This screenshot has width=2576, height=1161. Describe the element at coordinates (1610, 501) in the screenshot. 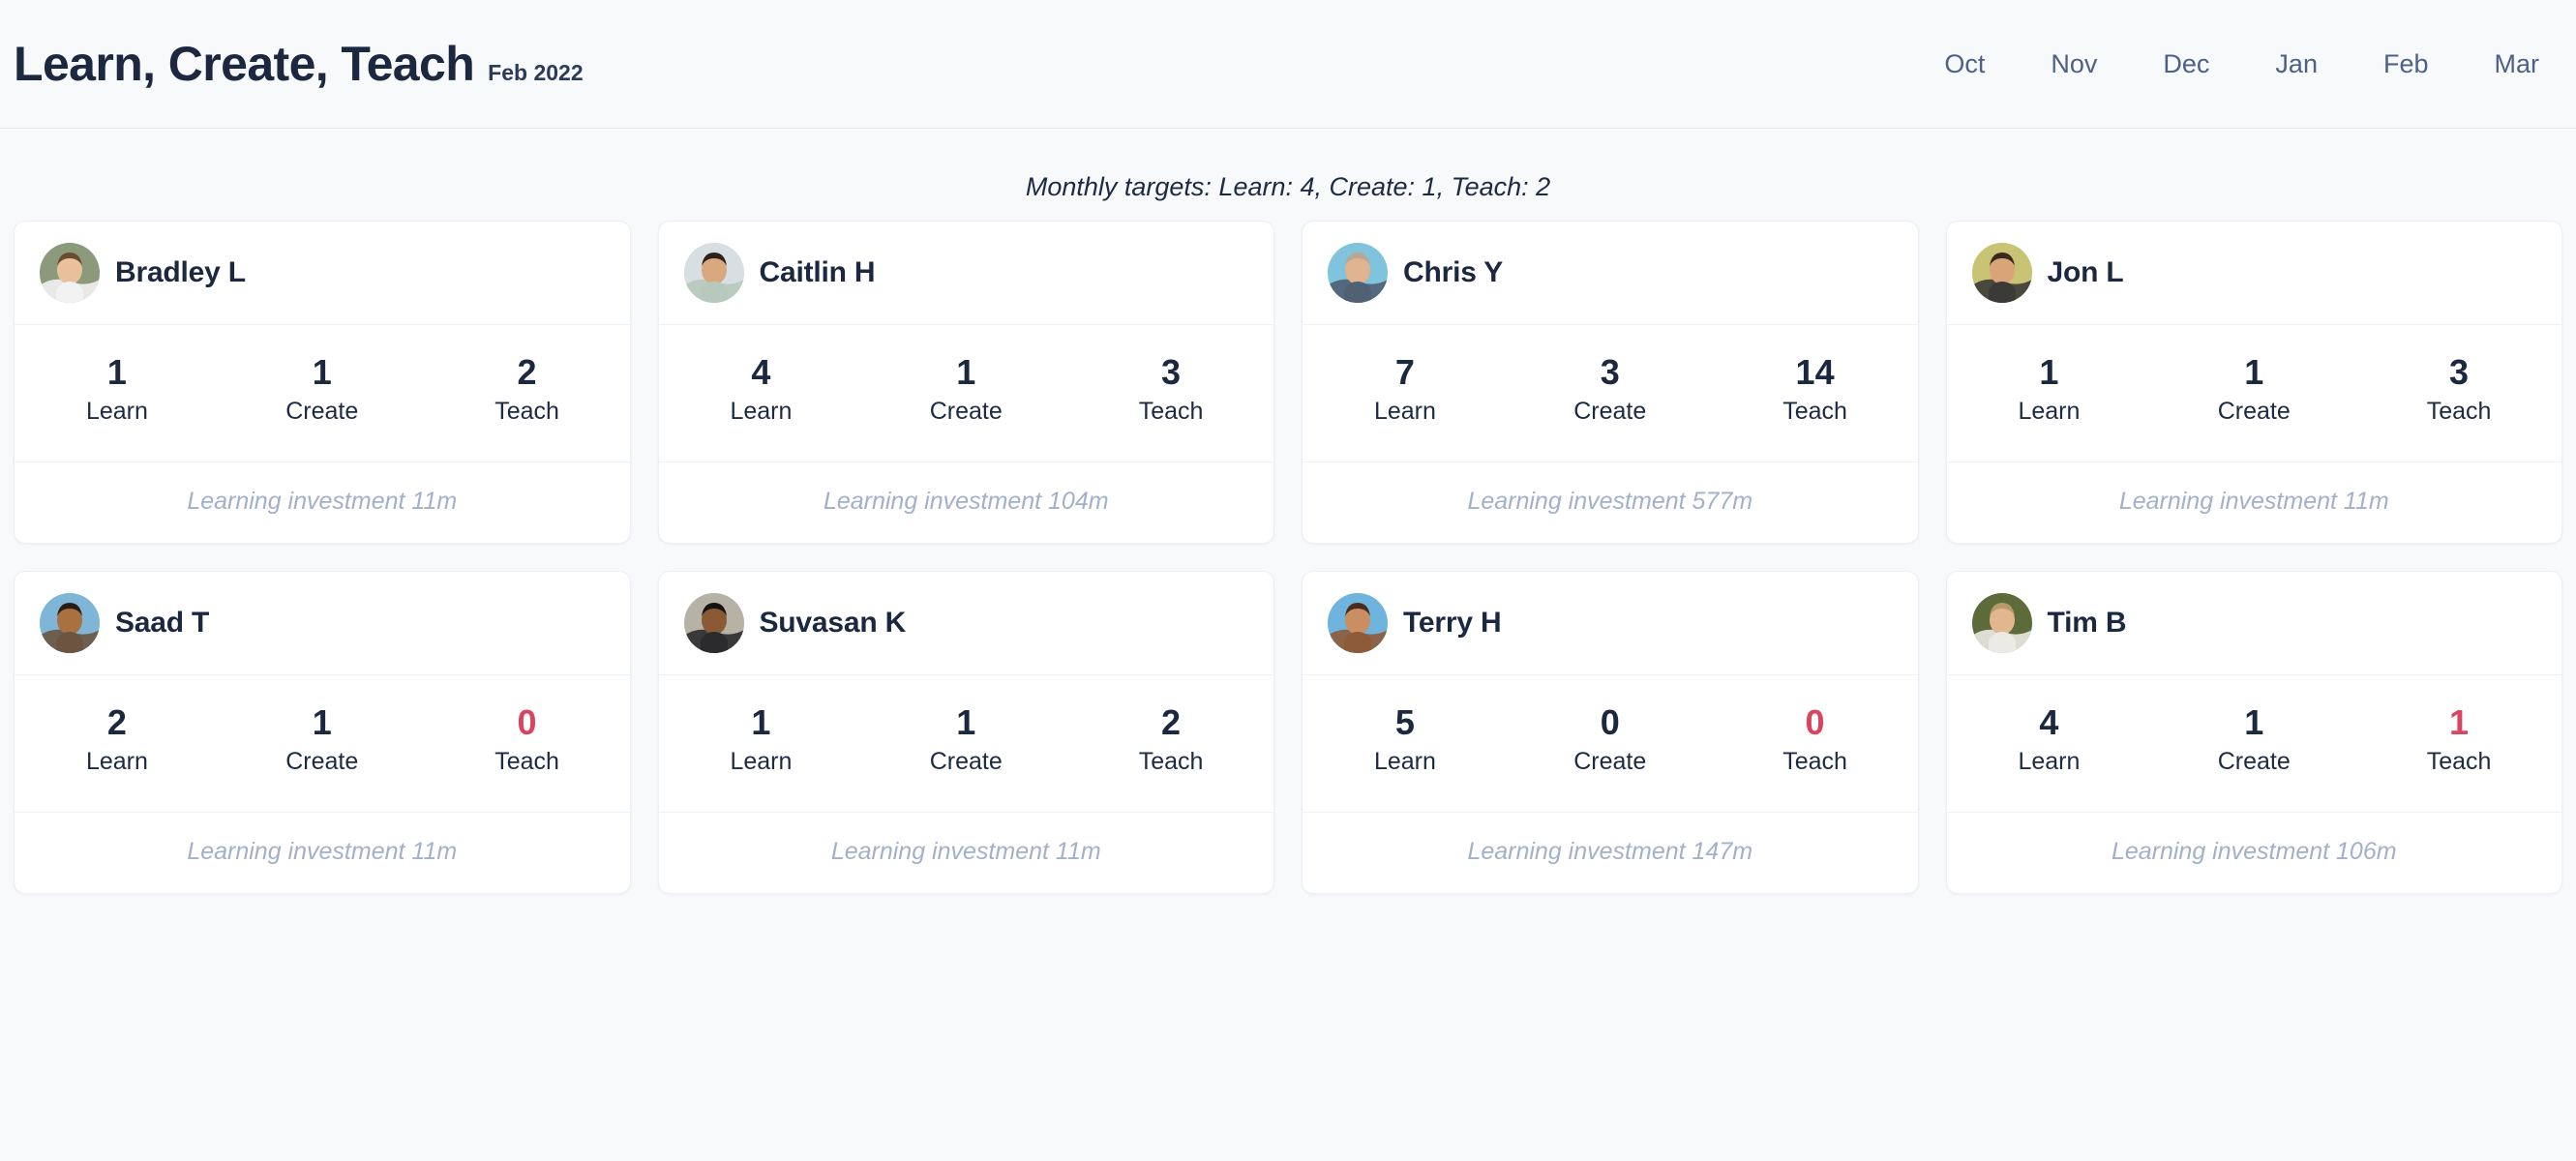

I see `learning-investment: Learning investment 577m` at that location.